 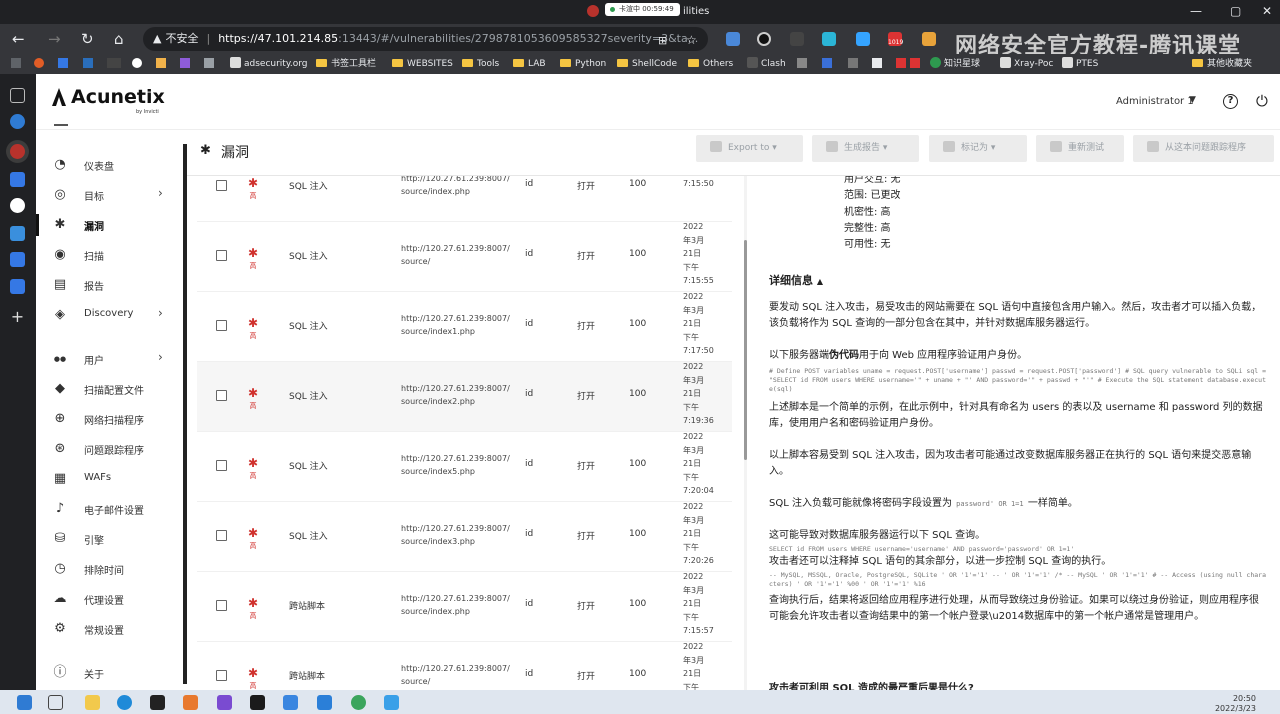 I want to click on sidebar-item: ◆ 扫描配置文件, so click(x=109, y=389).